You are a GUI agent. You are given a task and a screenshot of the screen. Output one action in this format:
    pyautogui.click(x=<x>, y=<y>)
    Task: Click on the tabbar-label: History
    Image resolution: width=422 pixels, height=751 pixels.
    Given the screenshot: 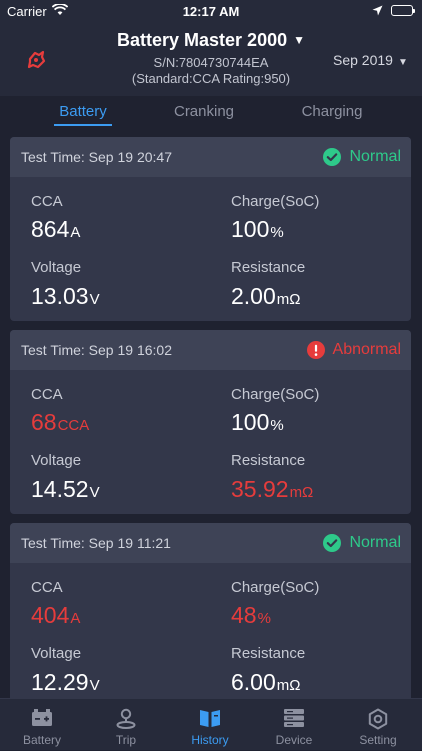 What is the action you would take?
    pyautogui.click(x=210, y=740)
    